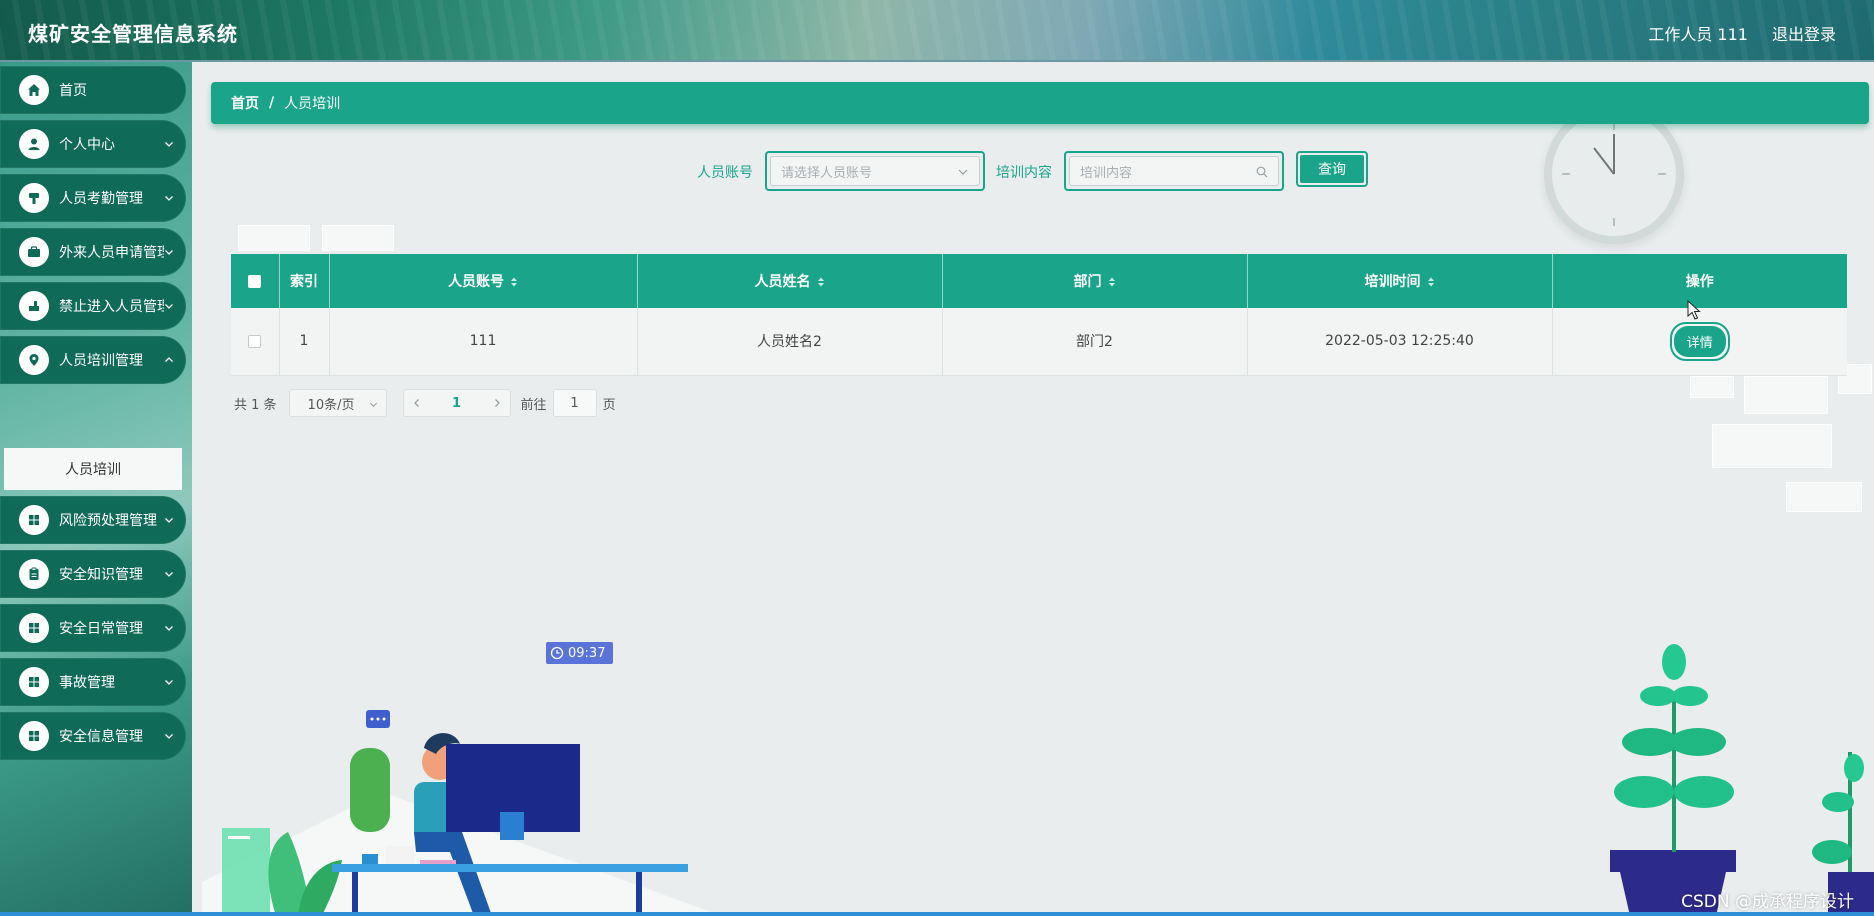 This screenshot has width=1874, height=916. Describe the element at coordinates (337, 403) in the screenshot. I see `page-size-select: 10条/页` at that location.